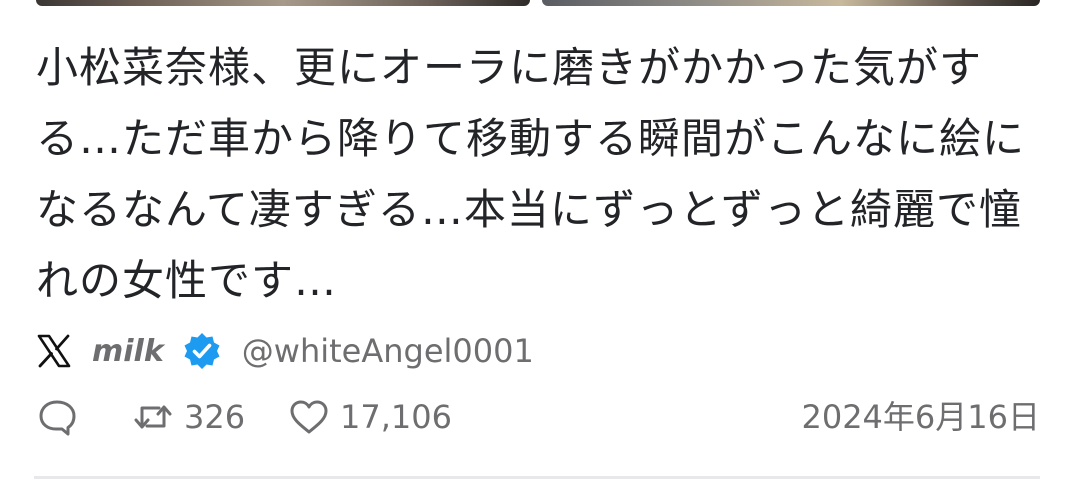 The image size is (1076, 481). I want to click on reply-button, so click(57, 417).